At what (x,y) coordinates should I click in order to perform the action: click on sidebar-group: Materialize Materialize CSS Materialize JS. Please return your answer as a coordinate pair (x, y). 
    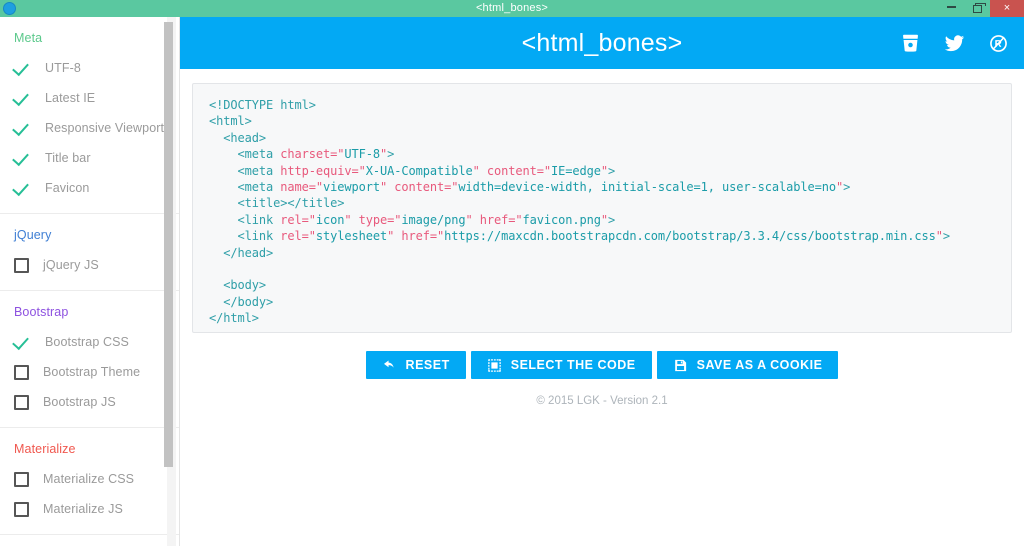
    Looking at the image, I should click on (89, 481).